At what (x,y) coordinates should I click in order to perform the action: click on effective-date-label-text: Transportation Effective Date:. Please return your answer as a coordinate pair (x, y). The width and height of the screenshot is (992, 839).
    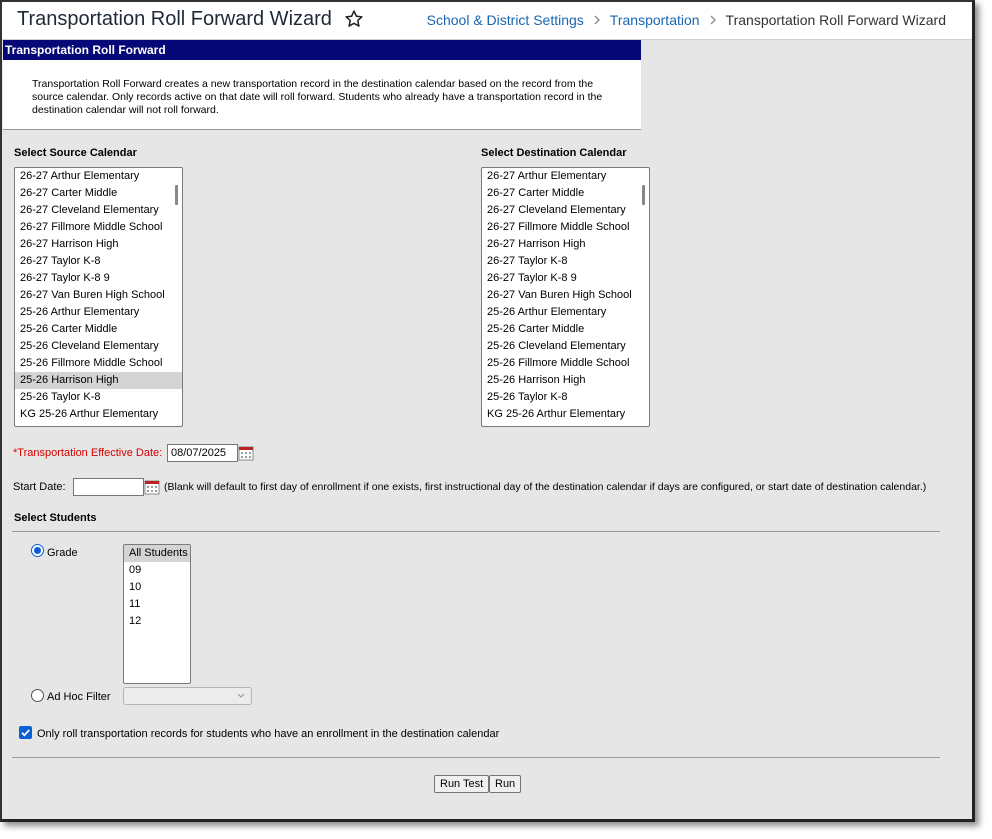
    Looking at the image, I should click on (90, 453).